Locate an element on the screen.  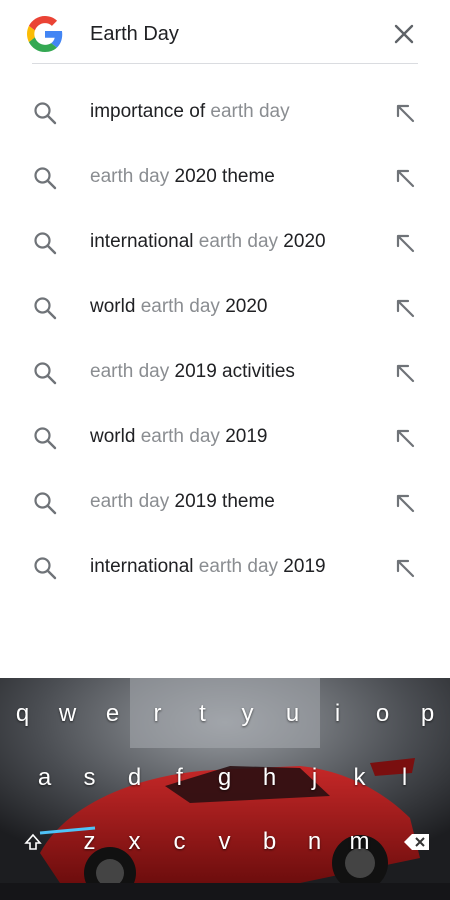
key-c: c is located at coordinates (179, 842).